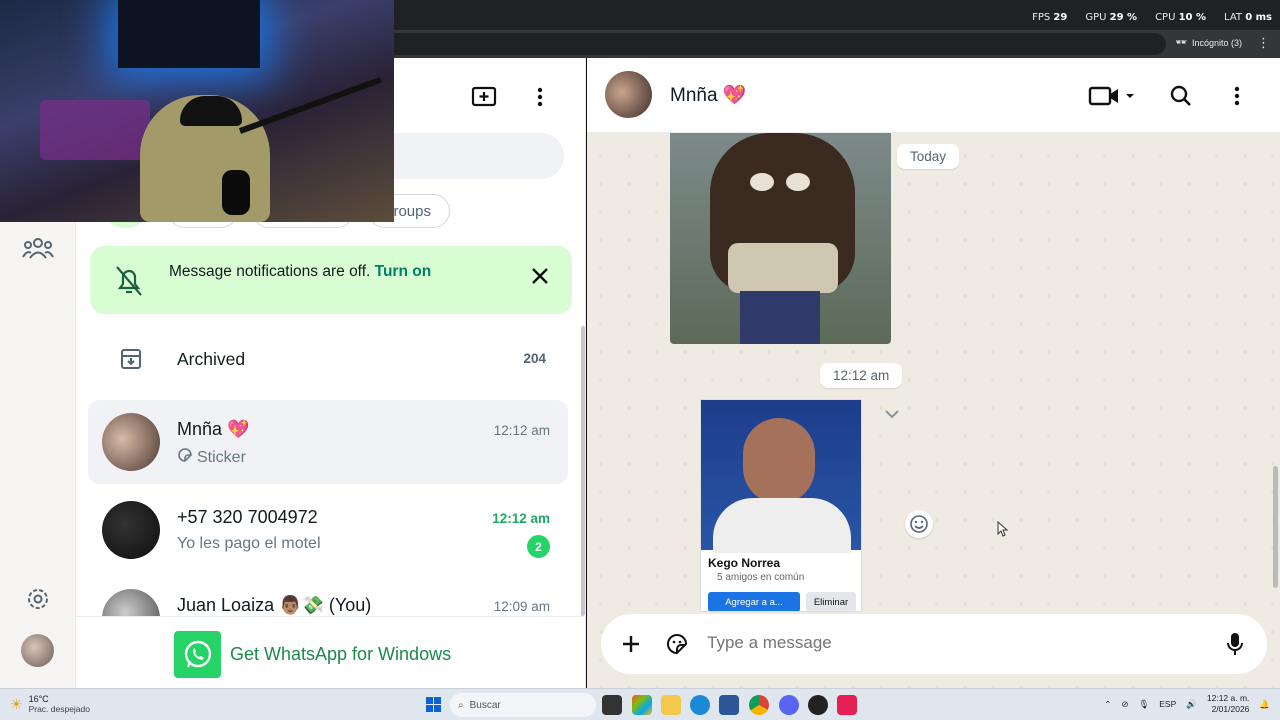  I want to click on discord-icon, so click(789, 705).